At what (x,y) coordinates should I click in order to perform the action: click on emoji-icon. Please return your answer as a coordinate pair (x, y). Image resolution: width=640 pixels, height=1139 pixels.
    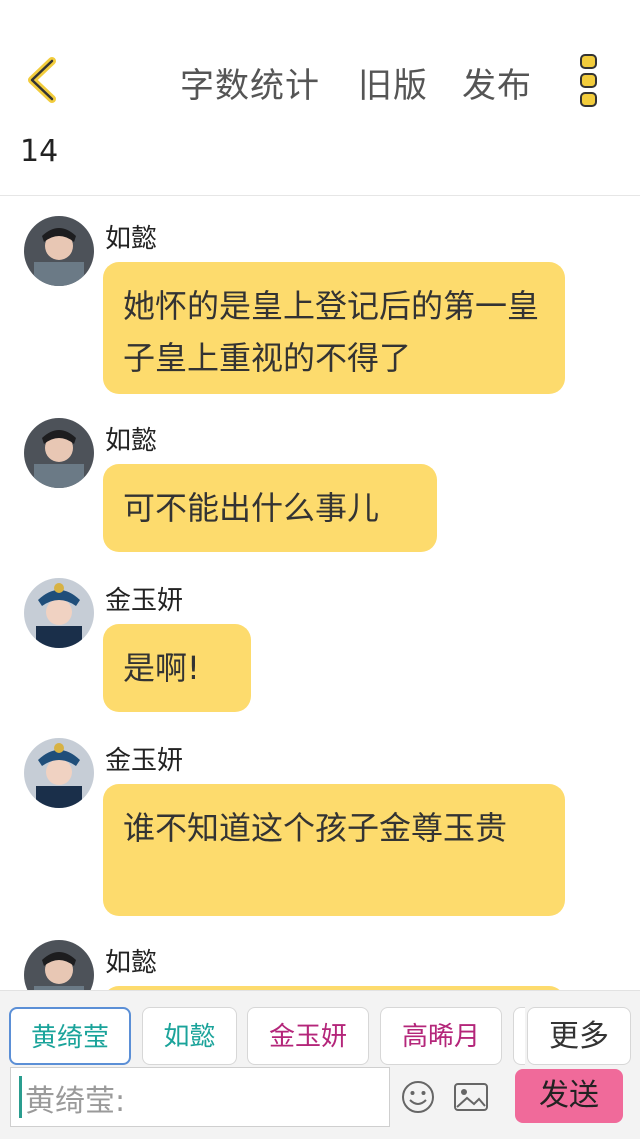
    Looking at the image, I should click on (418, 1097).